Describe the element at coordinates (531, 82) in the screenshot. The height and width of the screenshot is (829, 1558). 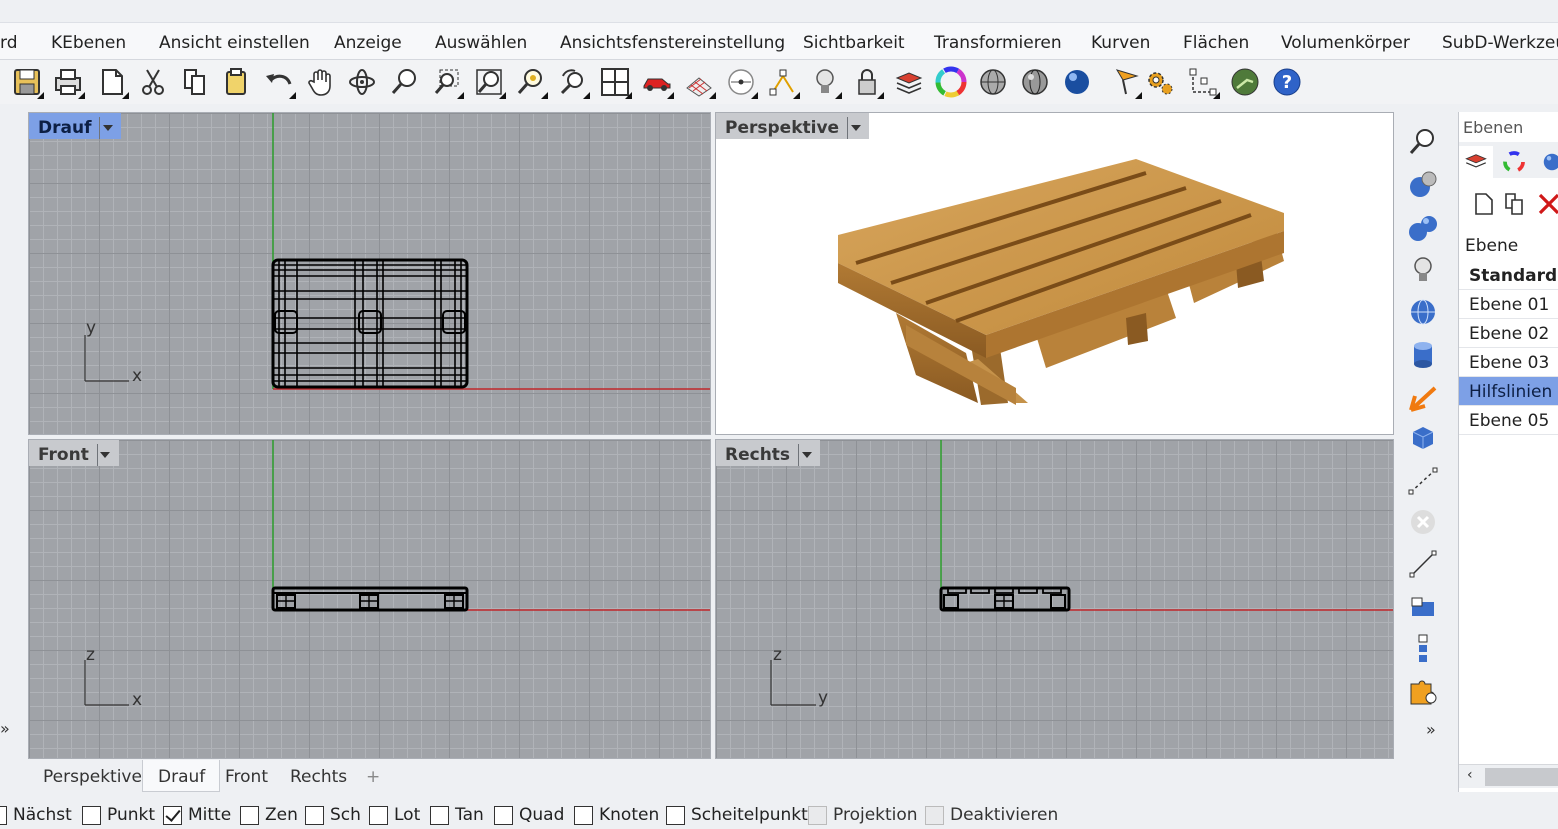
I see `zoom-selected-icon` at that location.